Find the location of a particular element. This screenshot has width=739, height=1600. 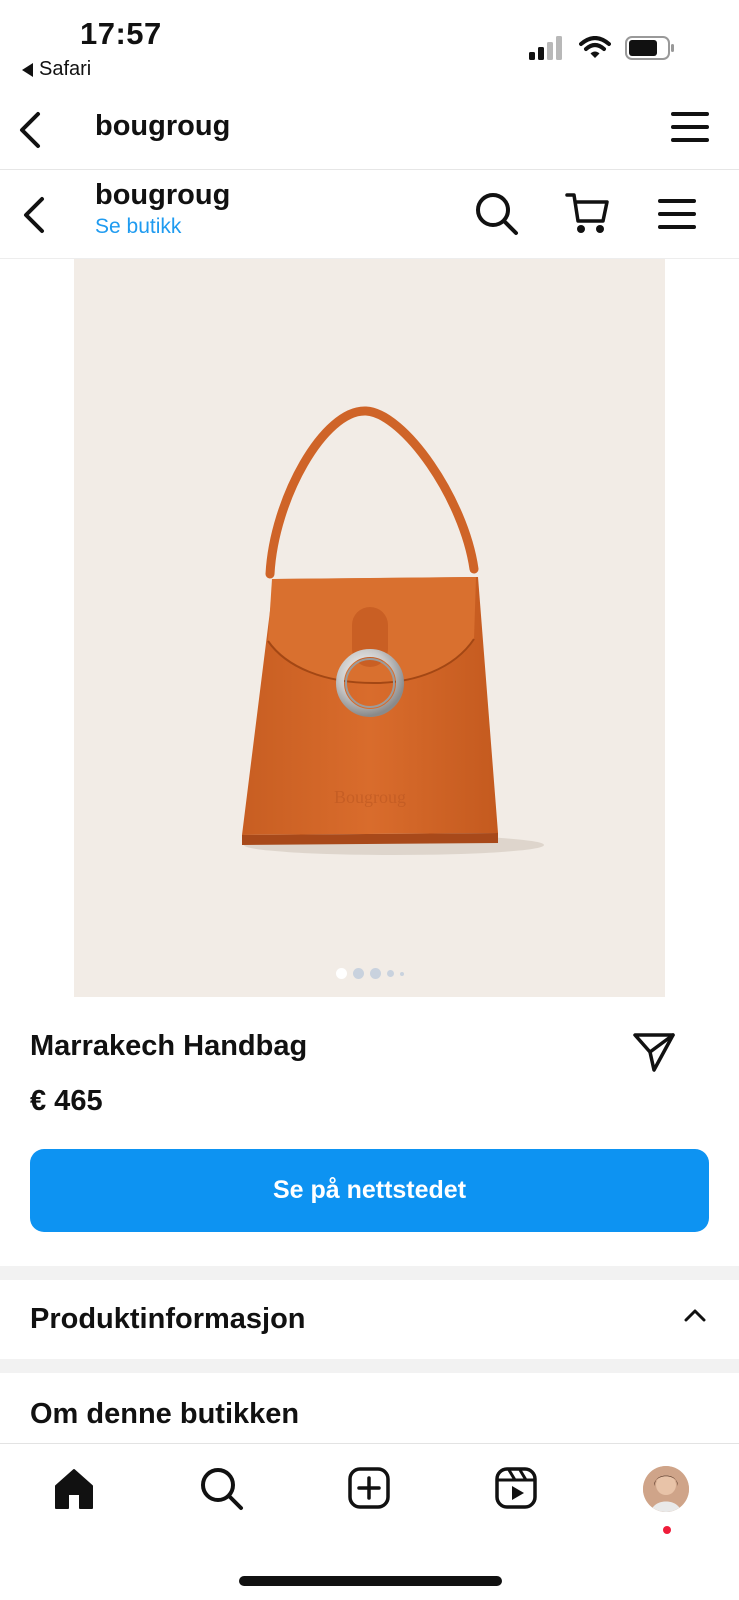

back-app-label: Safari is located at coordinates (65, 69).